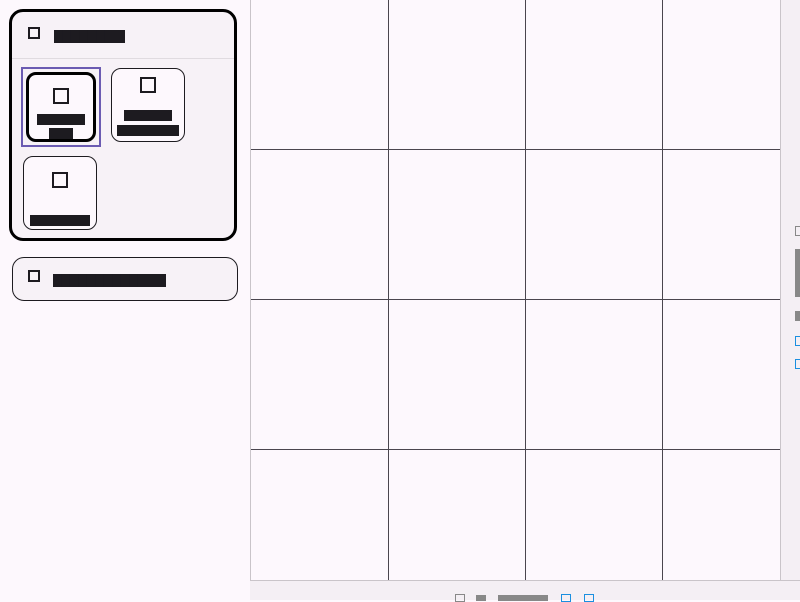 The width and height of the screenshot is (800, 602). Describe the element at coordinates (148, 85) in the screenshot. I see `tool-chip-2-icon` at that location.